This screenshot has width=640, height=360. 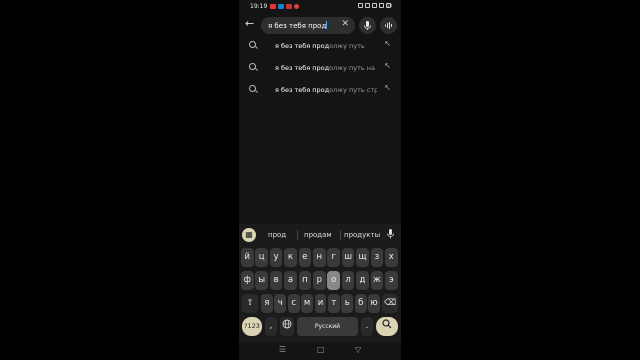 I want to click on key-м: м, so click(x=307, y=303).